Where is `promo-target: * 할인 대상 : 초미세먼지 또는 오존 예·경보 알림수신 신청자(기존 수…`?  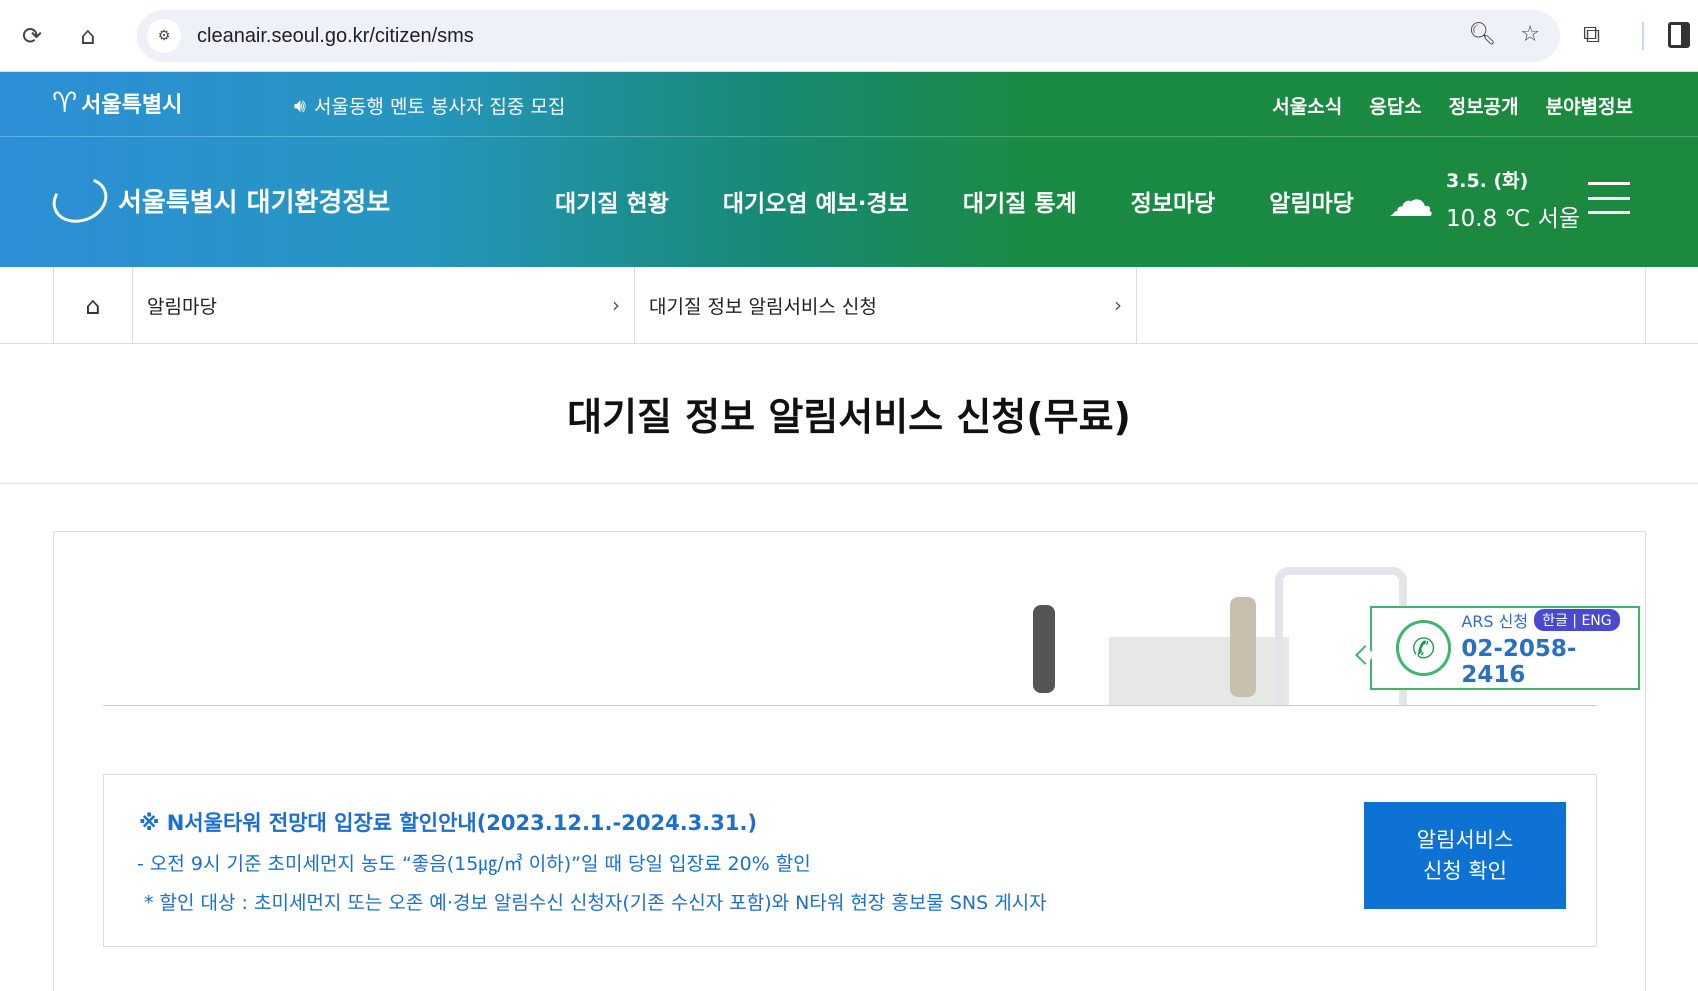
promo-target: * 할인 대상 : 초미세먼지 또는 오존 예·경보 알림수신 신청자(기존 수… is located at coordinates (595, 903).